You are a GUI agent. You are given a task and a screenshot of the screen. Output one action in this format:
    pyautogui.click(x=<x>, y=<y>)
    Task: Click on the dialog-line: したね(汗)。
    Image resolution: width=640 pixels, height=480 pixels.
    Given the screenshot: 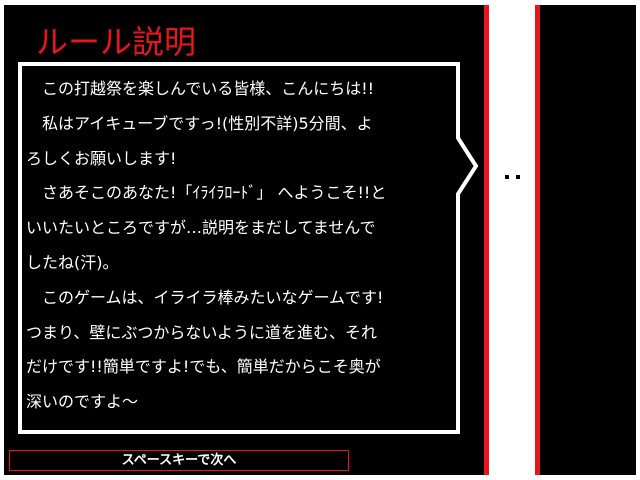 What is the action you would take?
    pyautogui.click(x=72, y=262)
    